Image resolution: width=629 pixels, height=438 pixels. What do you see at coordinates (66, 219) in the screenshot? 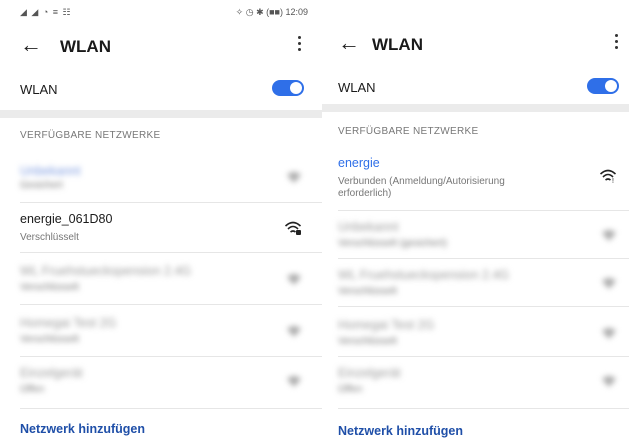
I see `network-name: energie_061D80` at bounding box center [66, 219].